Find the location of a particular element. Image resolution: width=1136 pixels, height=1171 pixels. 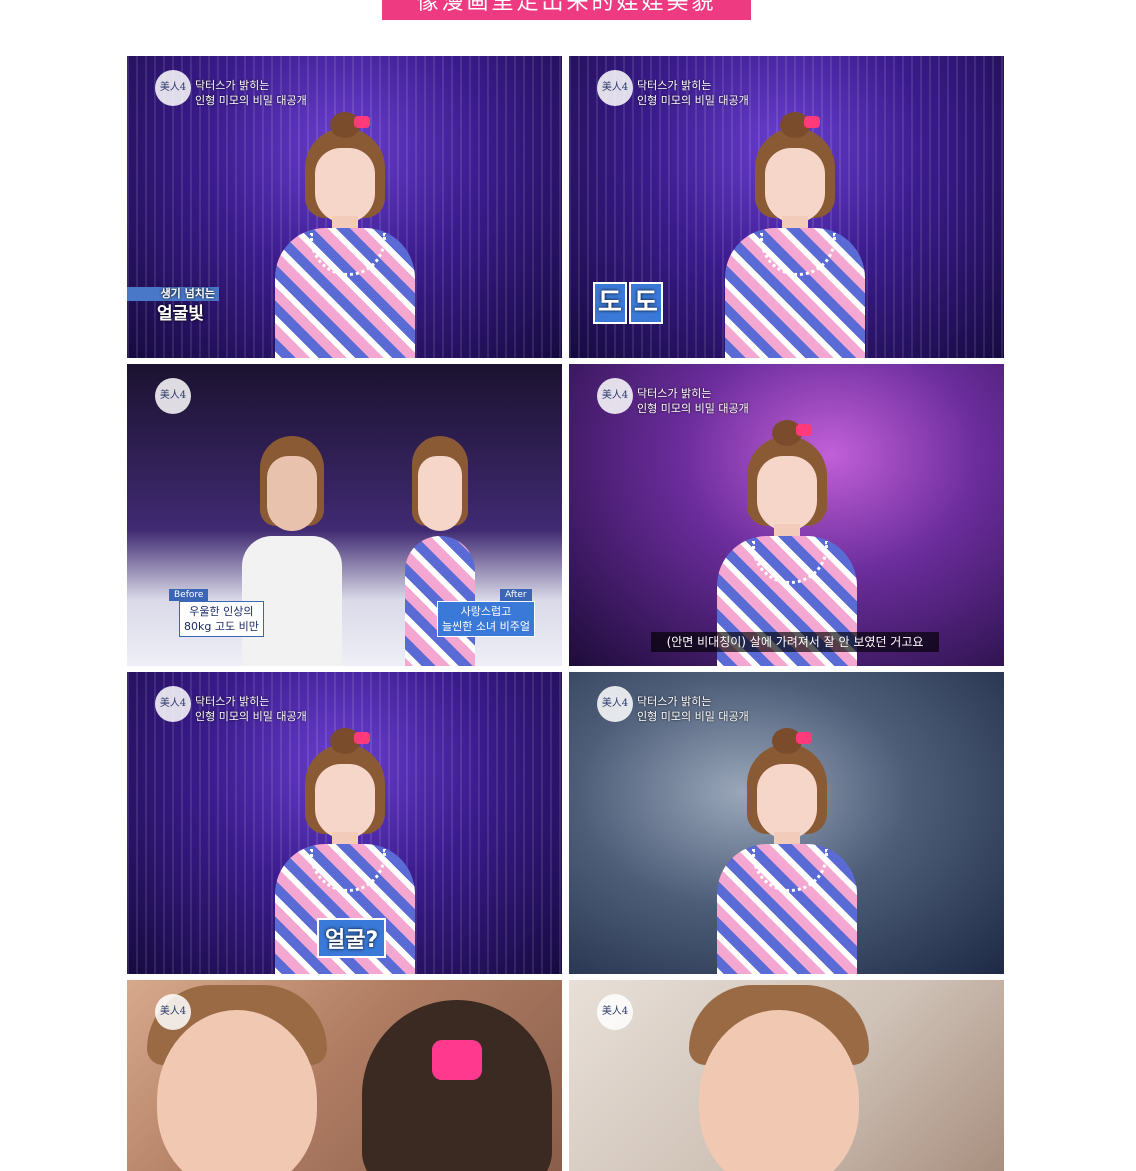

photo-panel-2: 美人4 닥터스가 밝히는 인형 미모의 비밀 대공개 도 도 is located at coordinates (786, 207).